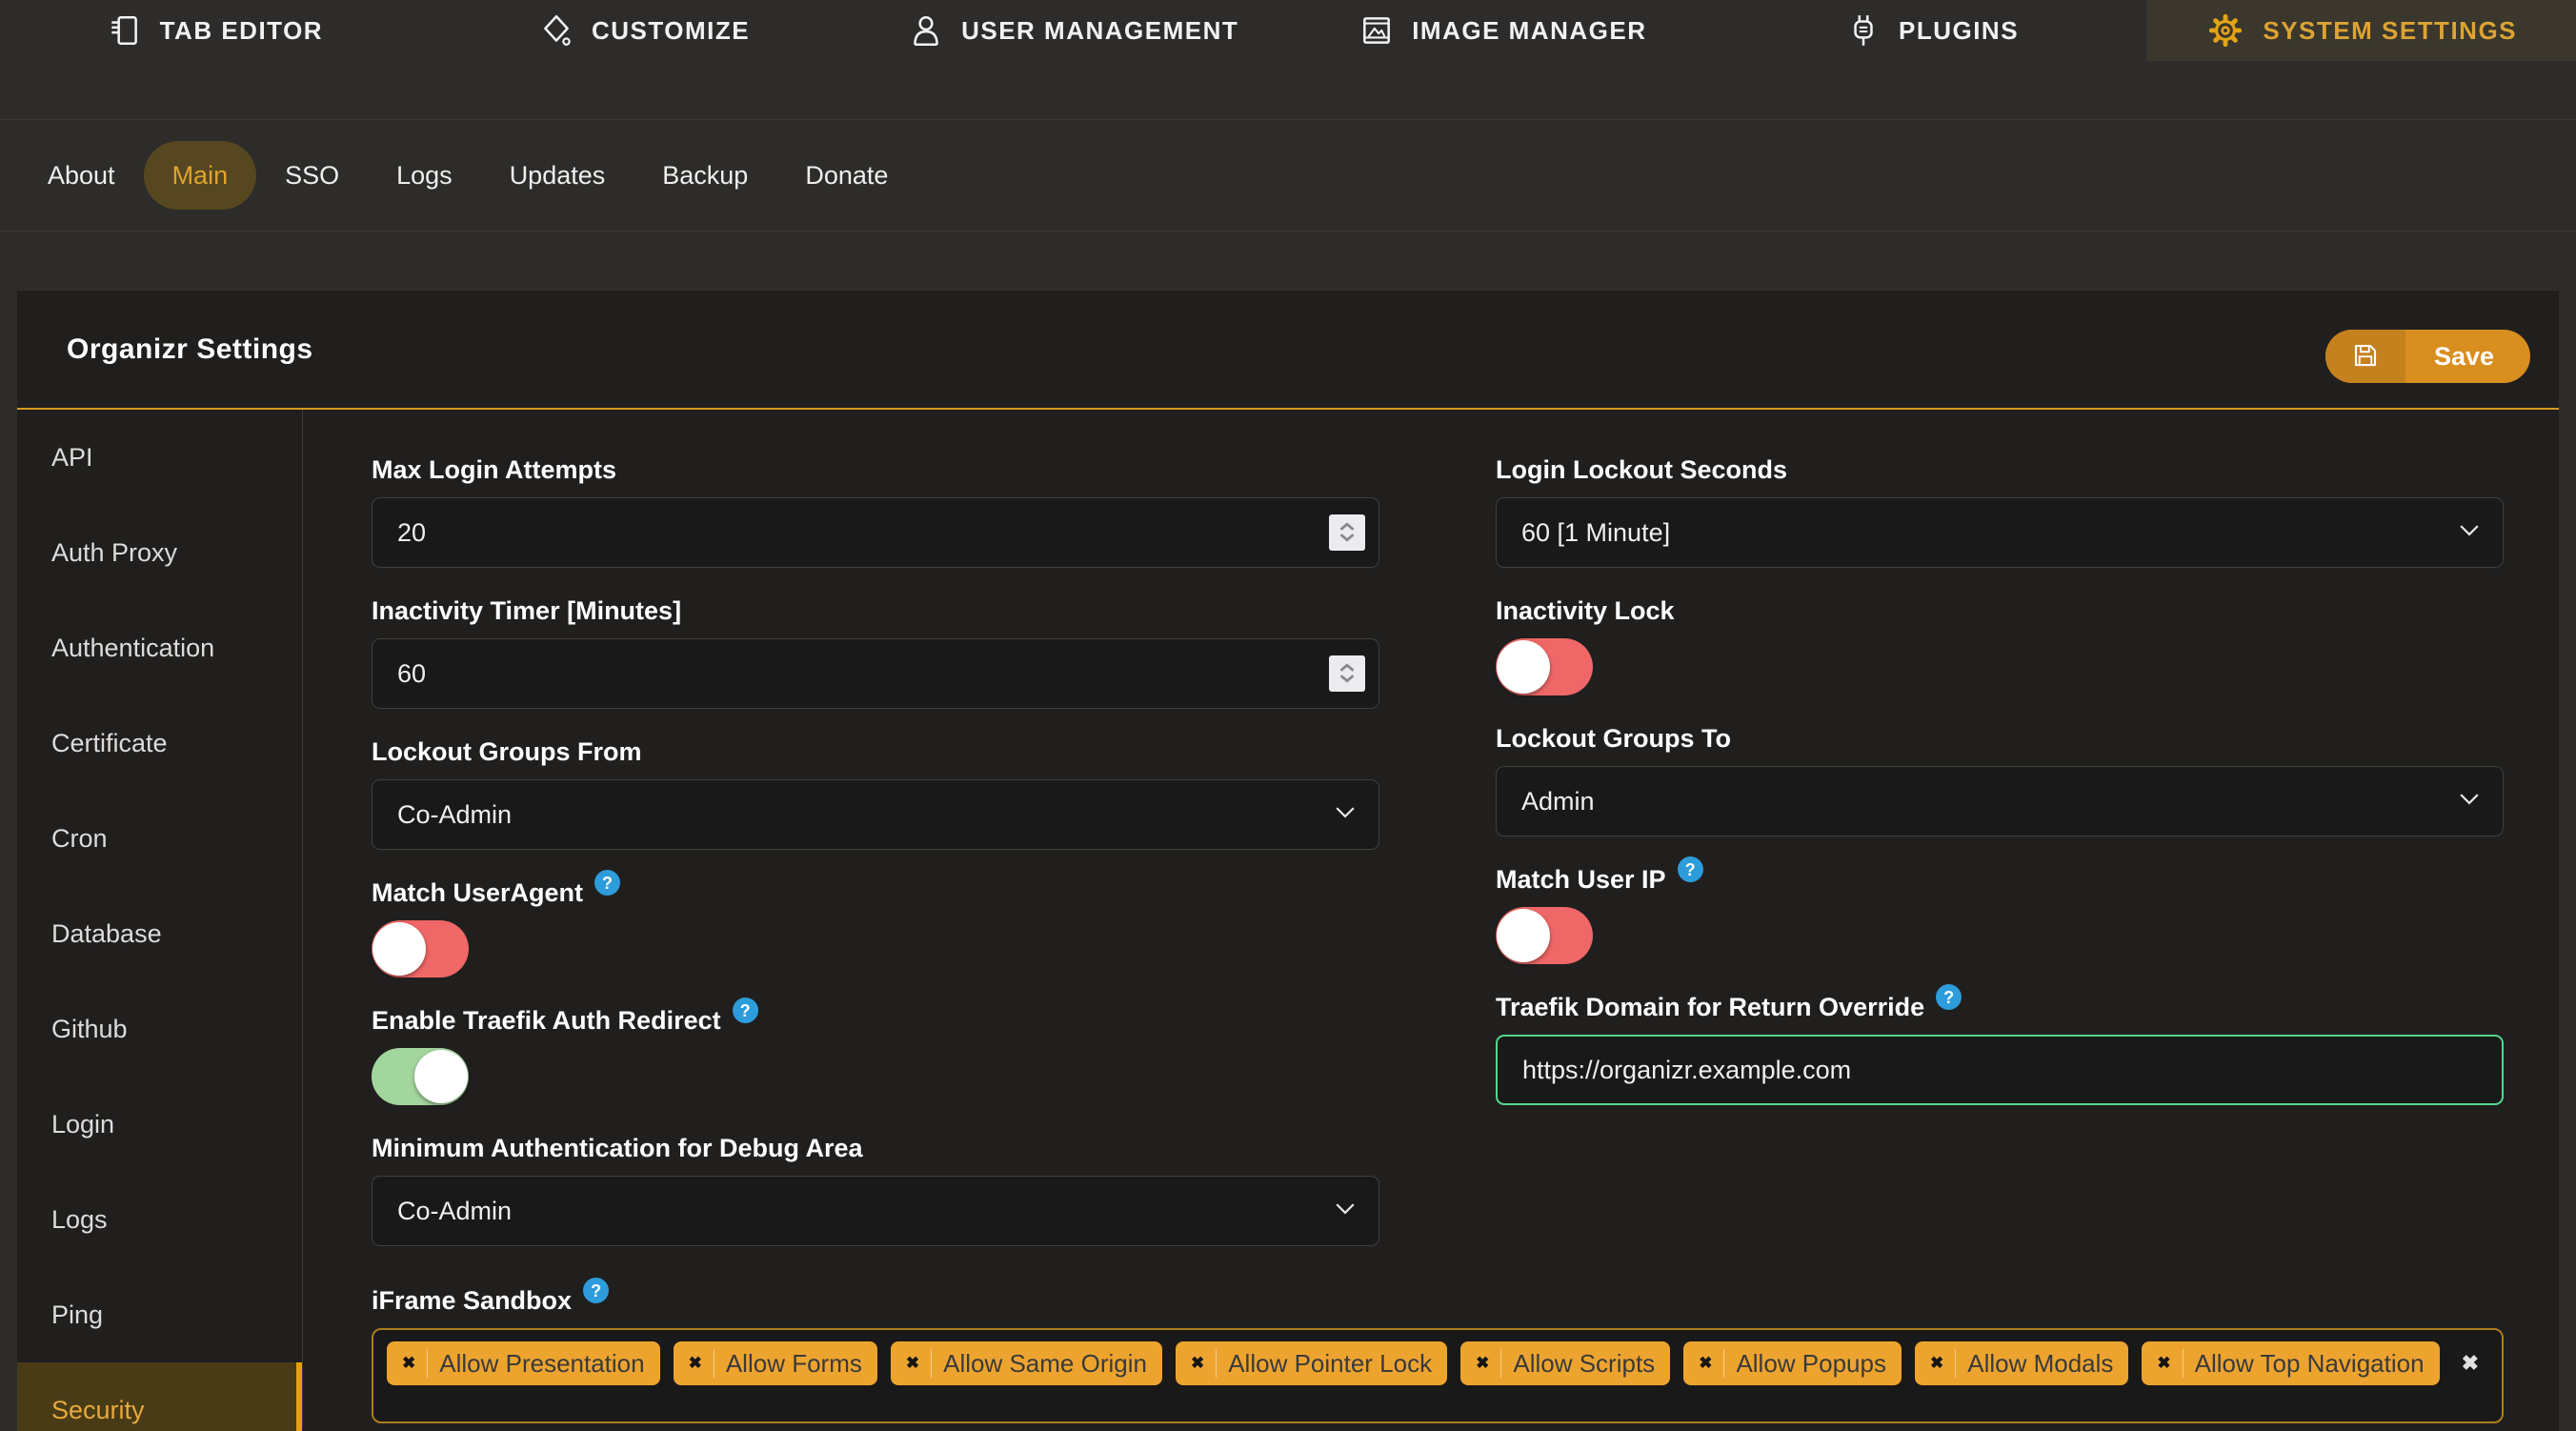  Describe the element at coordinates (876, 752) in the screenshot. I see `field-label: Lockout Groups From` at that location.